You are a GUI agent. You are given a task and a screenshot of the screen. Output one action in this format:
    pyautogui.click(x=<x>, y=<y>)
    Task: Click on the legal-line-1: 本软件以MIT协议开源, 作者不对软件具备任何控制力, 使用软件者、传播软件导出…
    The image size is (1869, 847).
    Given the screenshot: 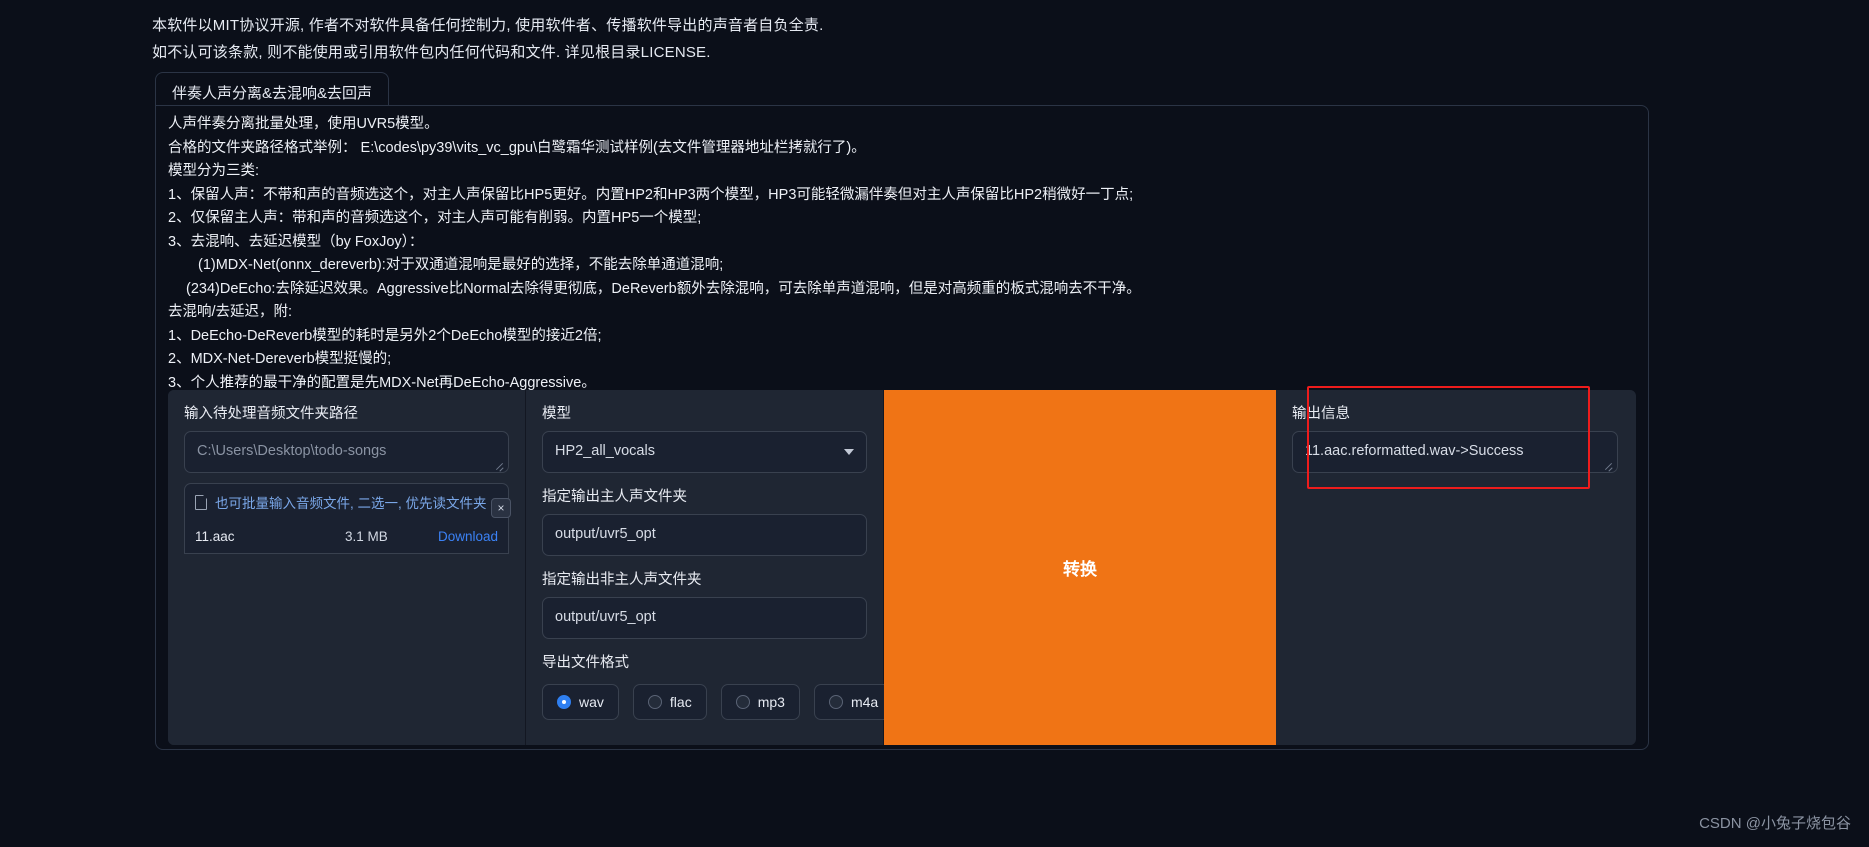 What is the action you would take?
    pyautogui.click(x=488, y=25)
    